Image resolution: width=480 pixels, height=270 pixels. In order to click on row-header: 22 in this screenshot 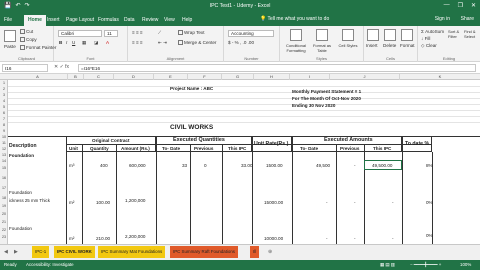, I will do `click(4, 230)`.